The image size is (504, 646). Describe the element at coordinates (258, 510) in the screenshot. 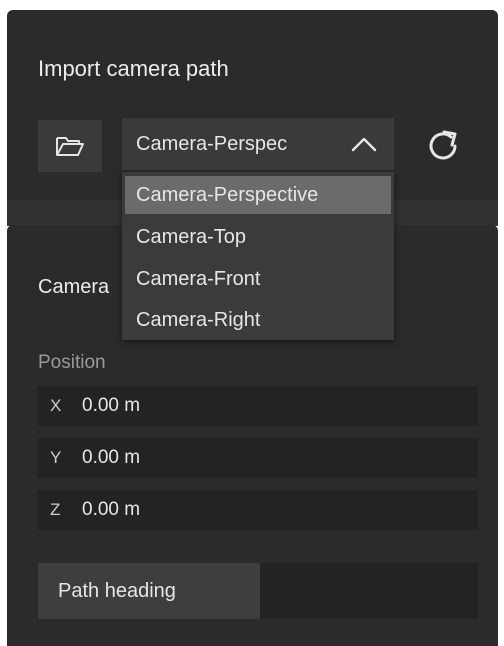

I see `position-z-field: Z 0.00 m` at that location.